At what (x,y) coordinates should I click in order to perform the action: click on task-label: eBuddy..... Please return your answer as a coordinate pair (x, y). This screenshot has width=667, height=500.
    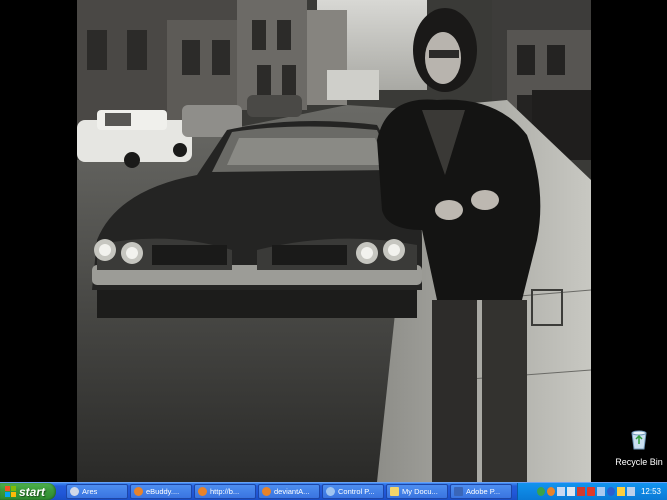
    Looking at the image, I should click on (163, 491).